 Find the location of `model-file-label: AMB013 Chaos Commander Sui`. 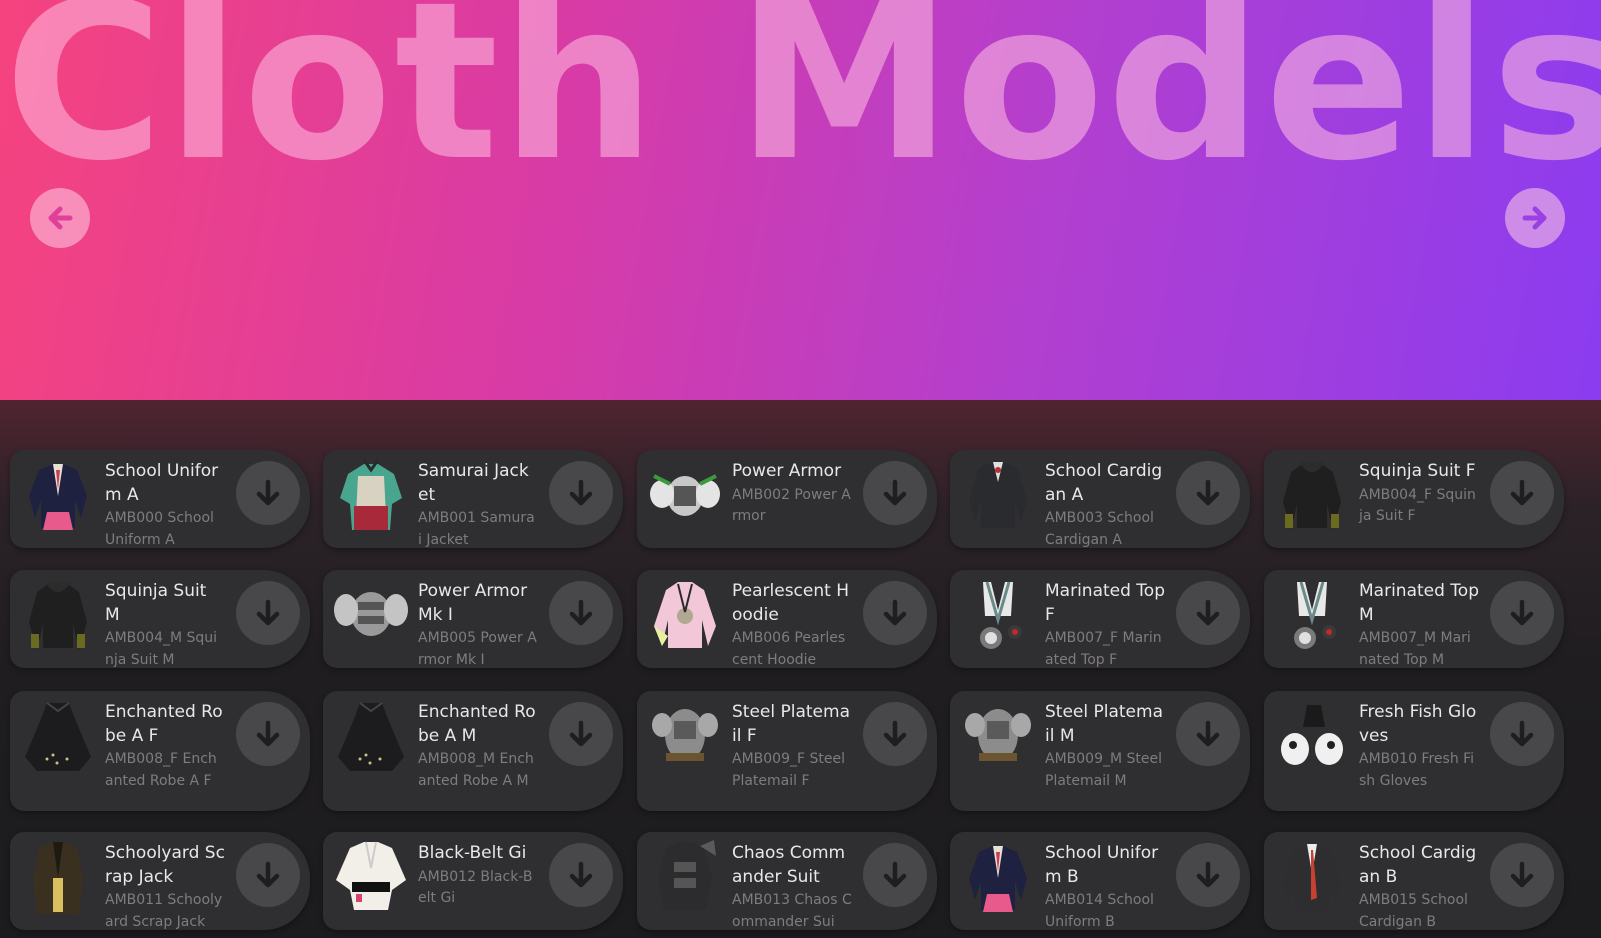

model-file-label: AMB013 Chaos Commander Sui is located at coordinates (792, 911).